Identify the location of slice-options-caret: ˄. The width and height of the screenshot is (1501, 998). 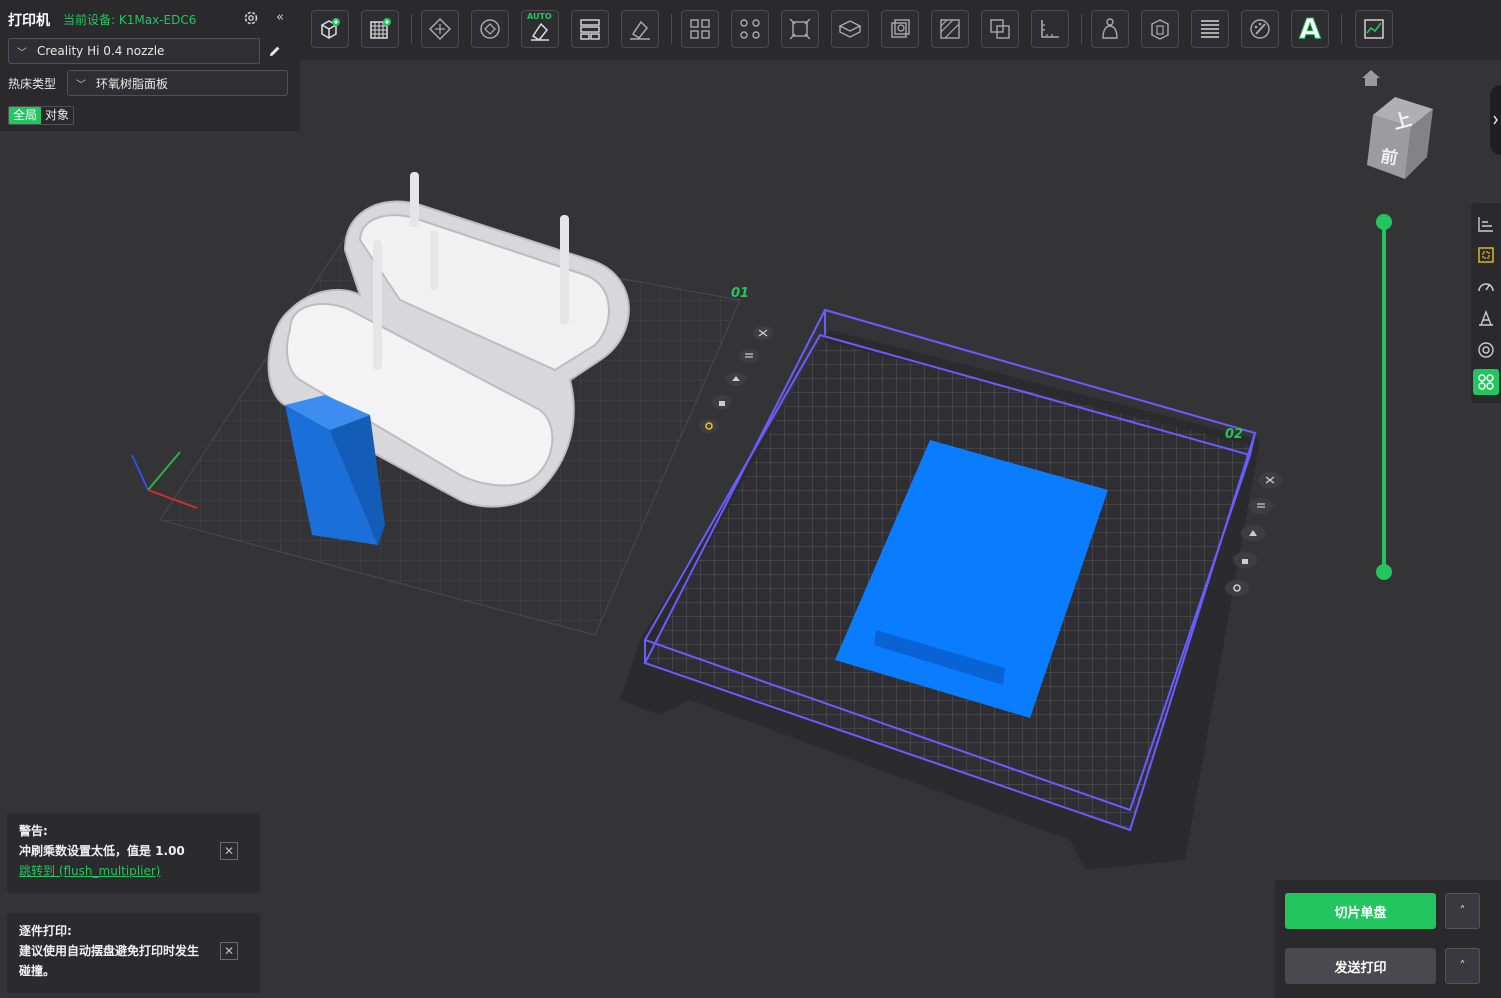
(1462, 911).